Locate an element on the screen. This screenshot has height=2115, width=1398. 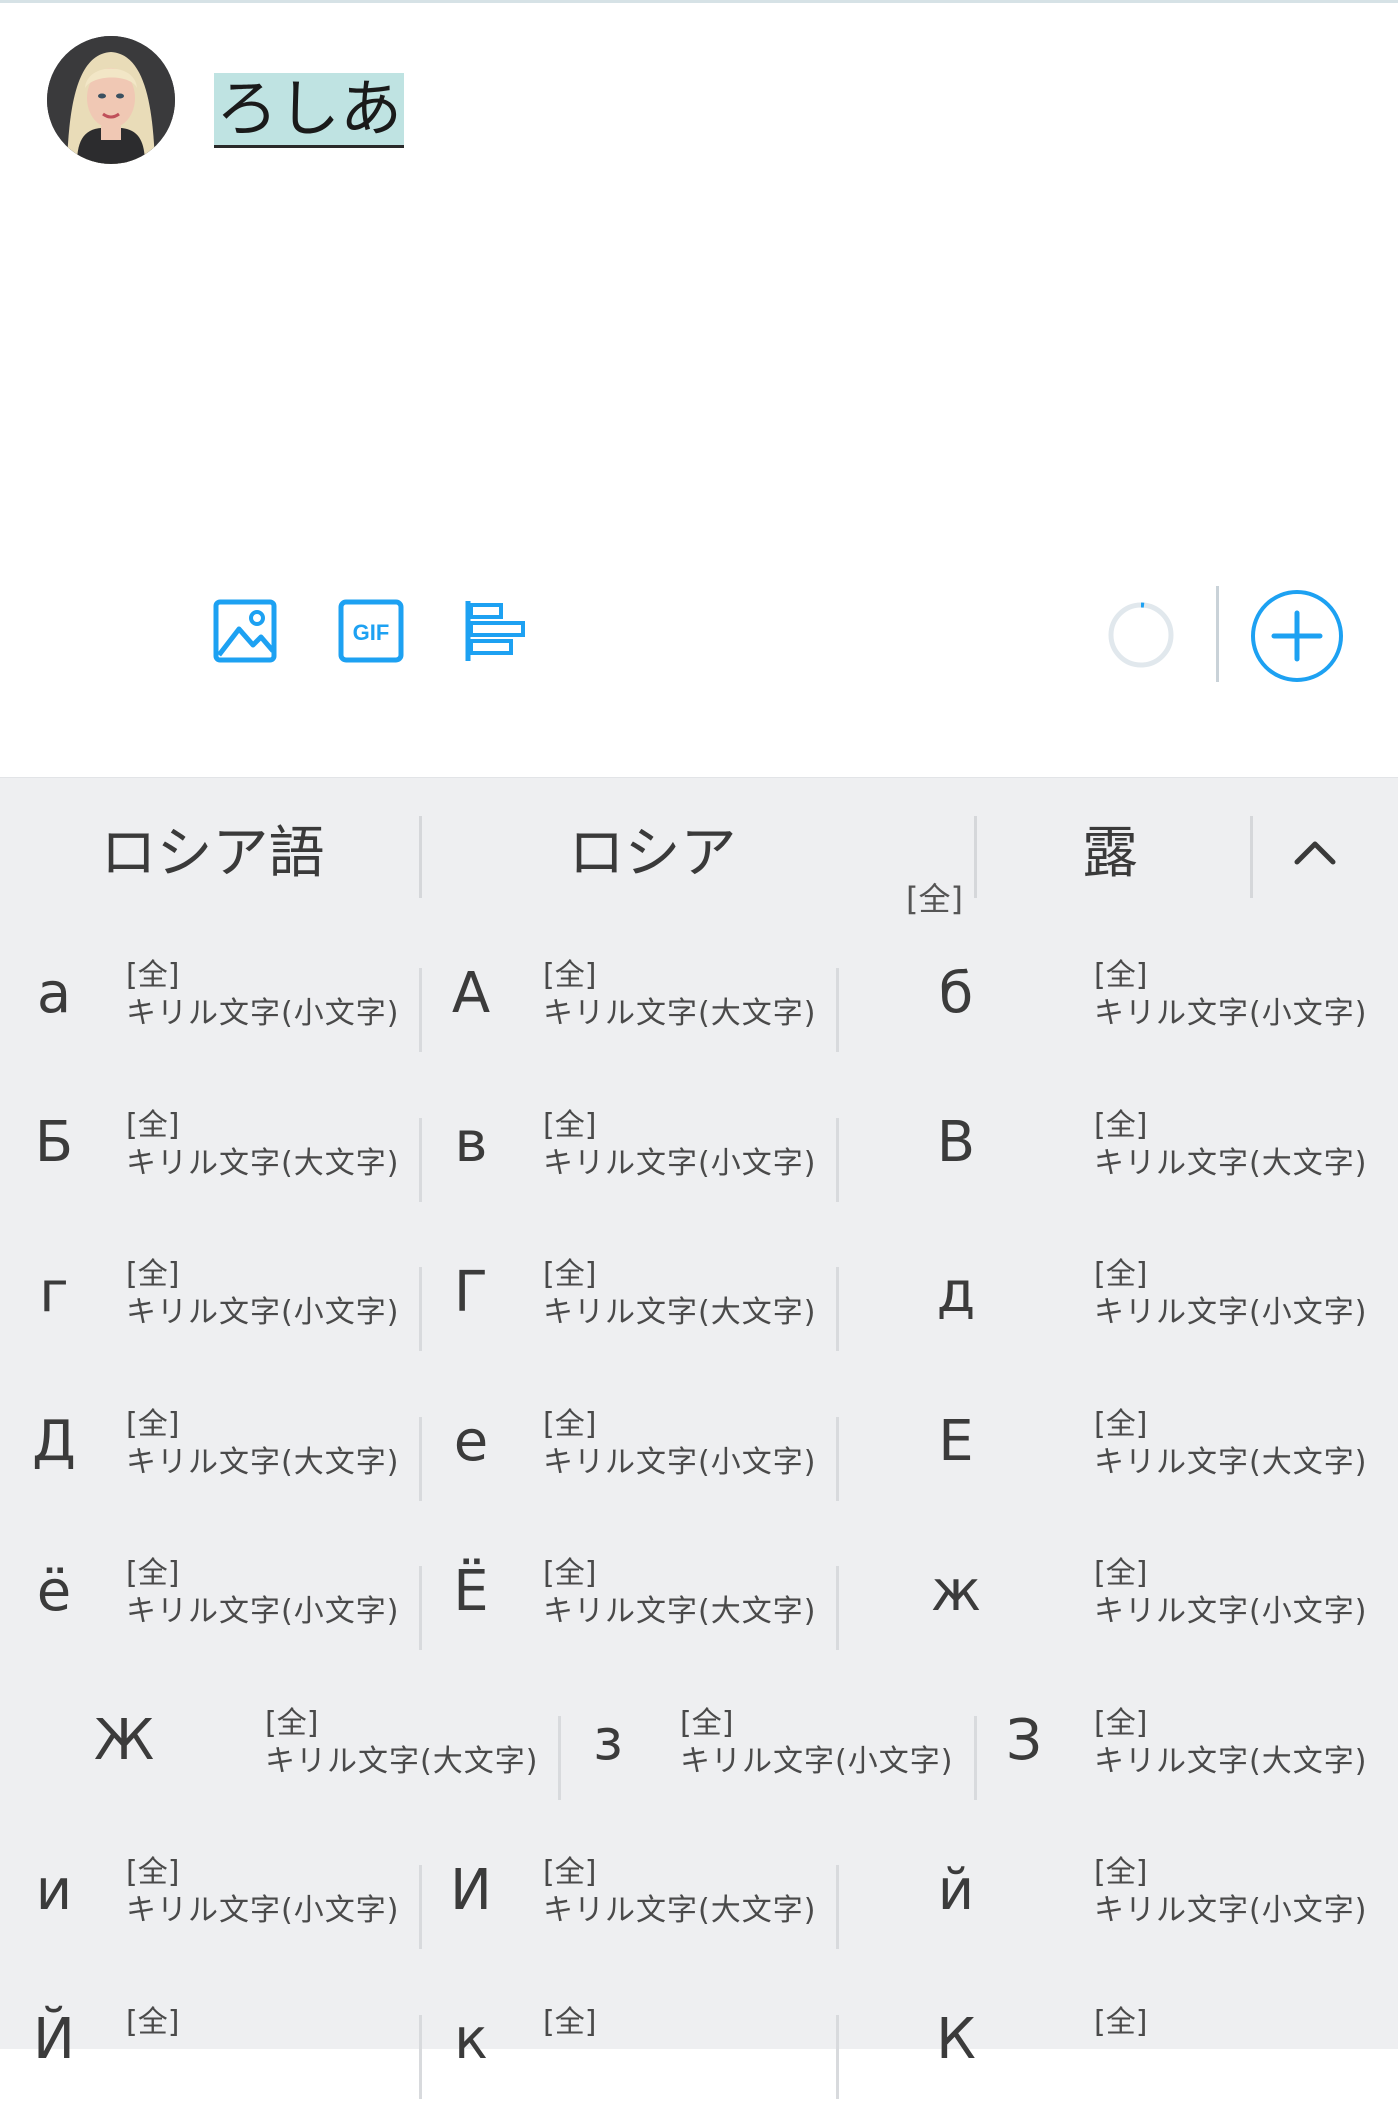
symbol-char: д is located at coordinates (956, 1292).